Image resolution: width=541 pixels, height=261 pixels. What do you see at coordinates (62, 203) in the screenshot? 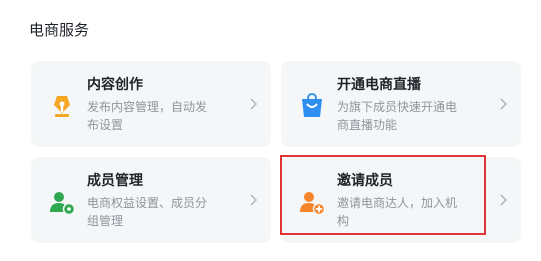
I see `user-settings-icon` at bounding box center [62, 203].